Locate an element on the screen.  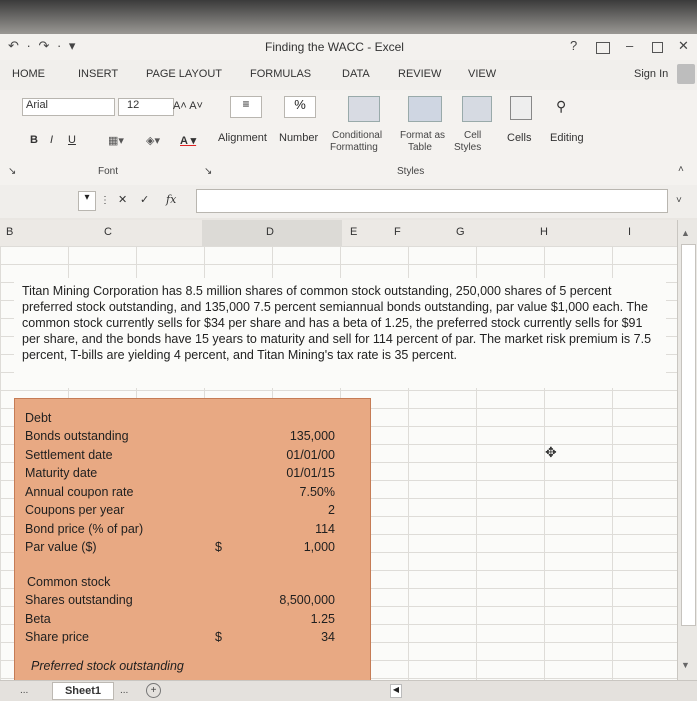
column-header-f: F is located at coordinates (397, 232).